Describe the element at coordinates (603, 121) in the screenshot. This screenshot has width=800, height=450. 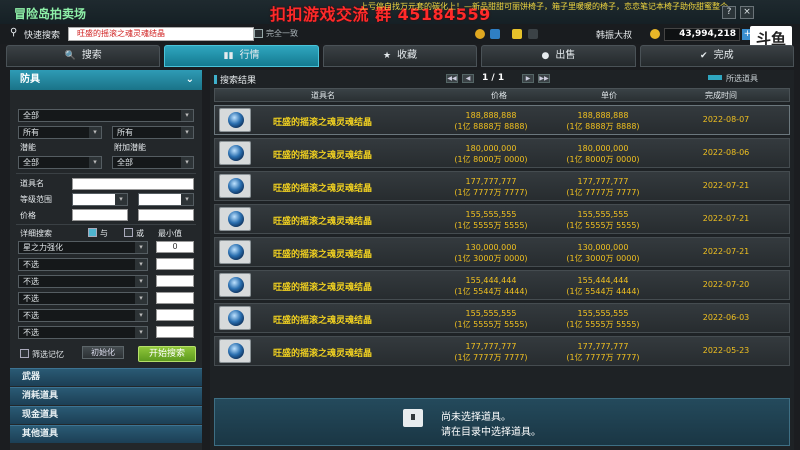
I see `unit-price-cell: 188,888,888 (1亿 8888万 8888)` at that location.